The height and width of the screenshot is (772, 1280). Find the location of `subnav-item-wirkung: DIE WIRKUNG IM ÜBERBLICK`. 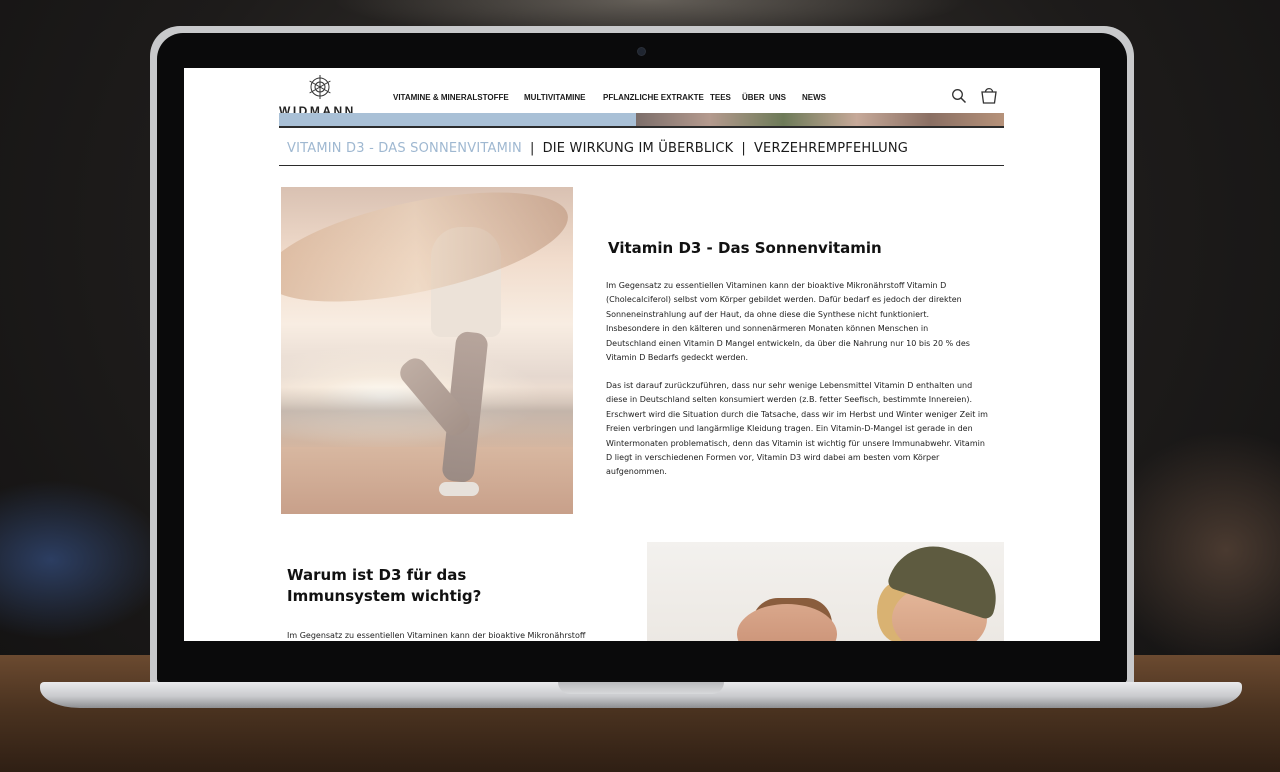

subnav-item-wirkung: DIE WIRKUNG IM ÜBERBLICK is located at coordinates (638, 148).